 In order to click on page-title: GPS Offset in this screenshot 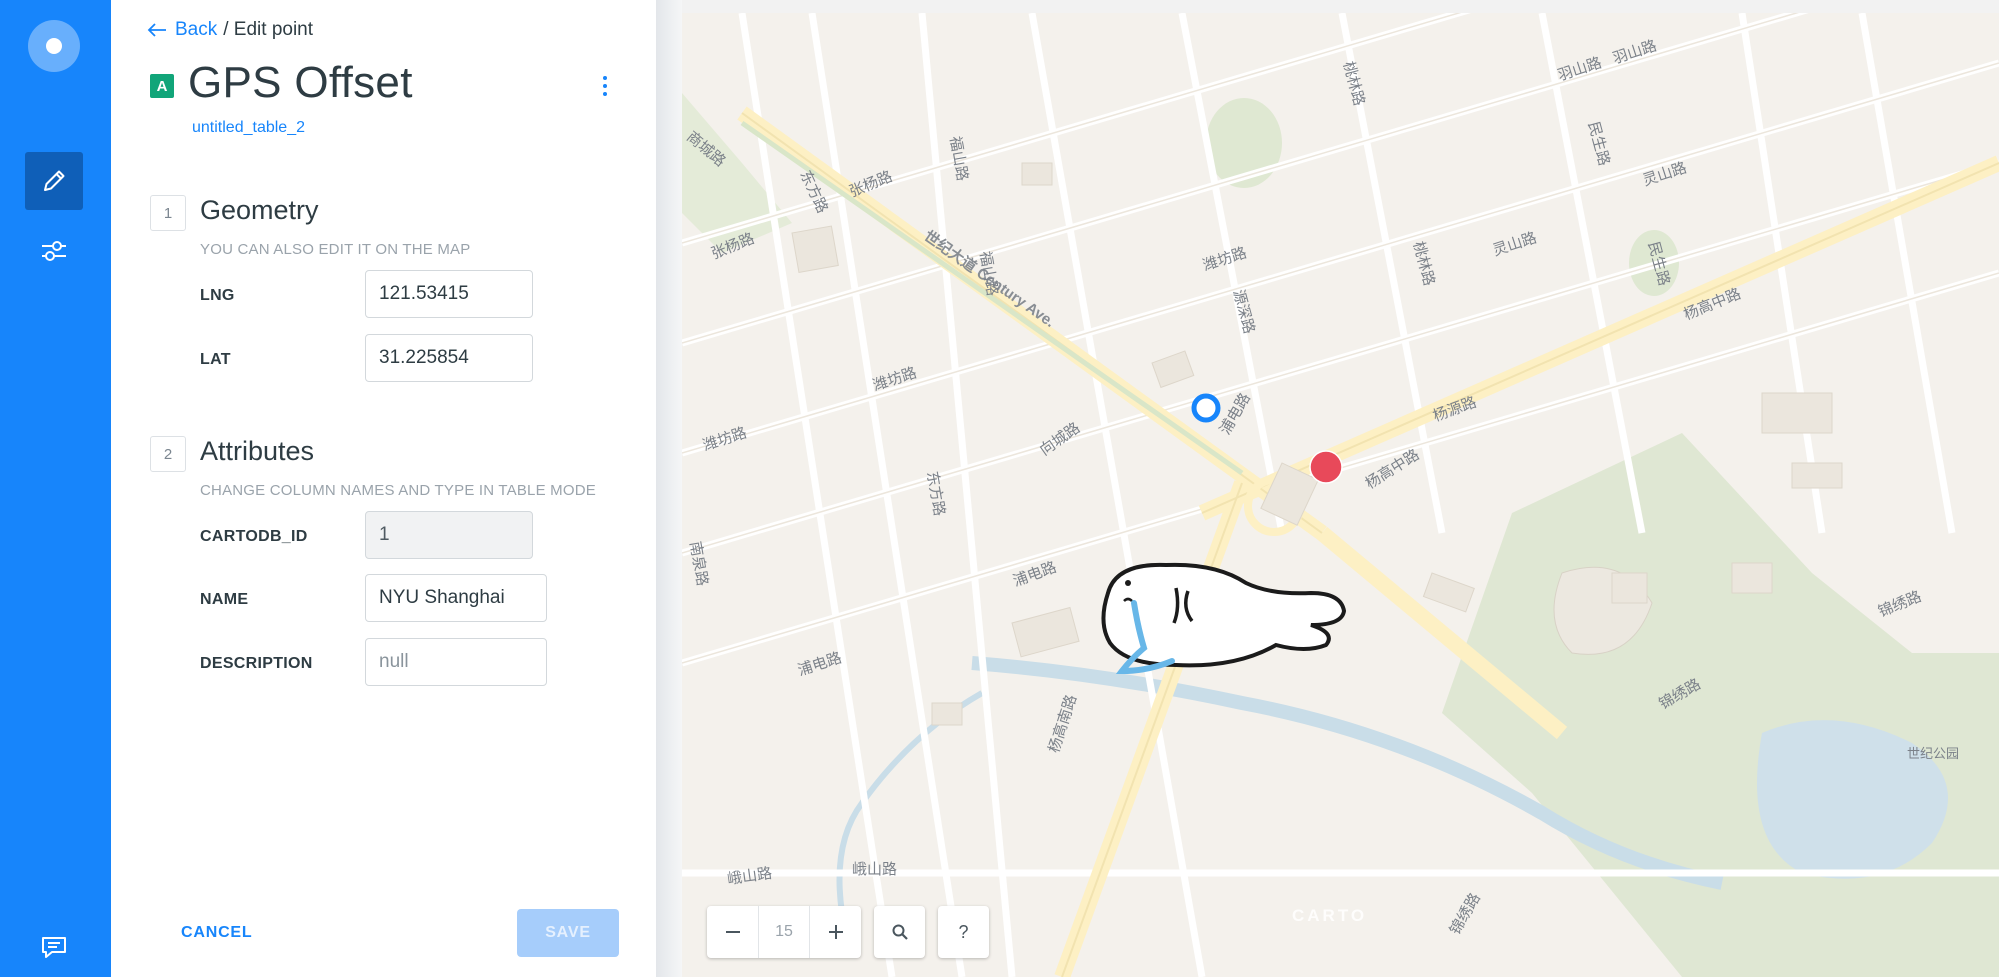, I will do `click(300, 82)`.